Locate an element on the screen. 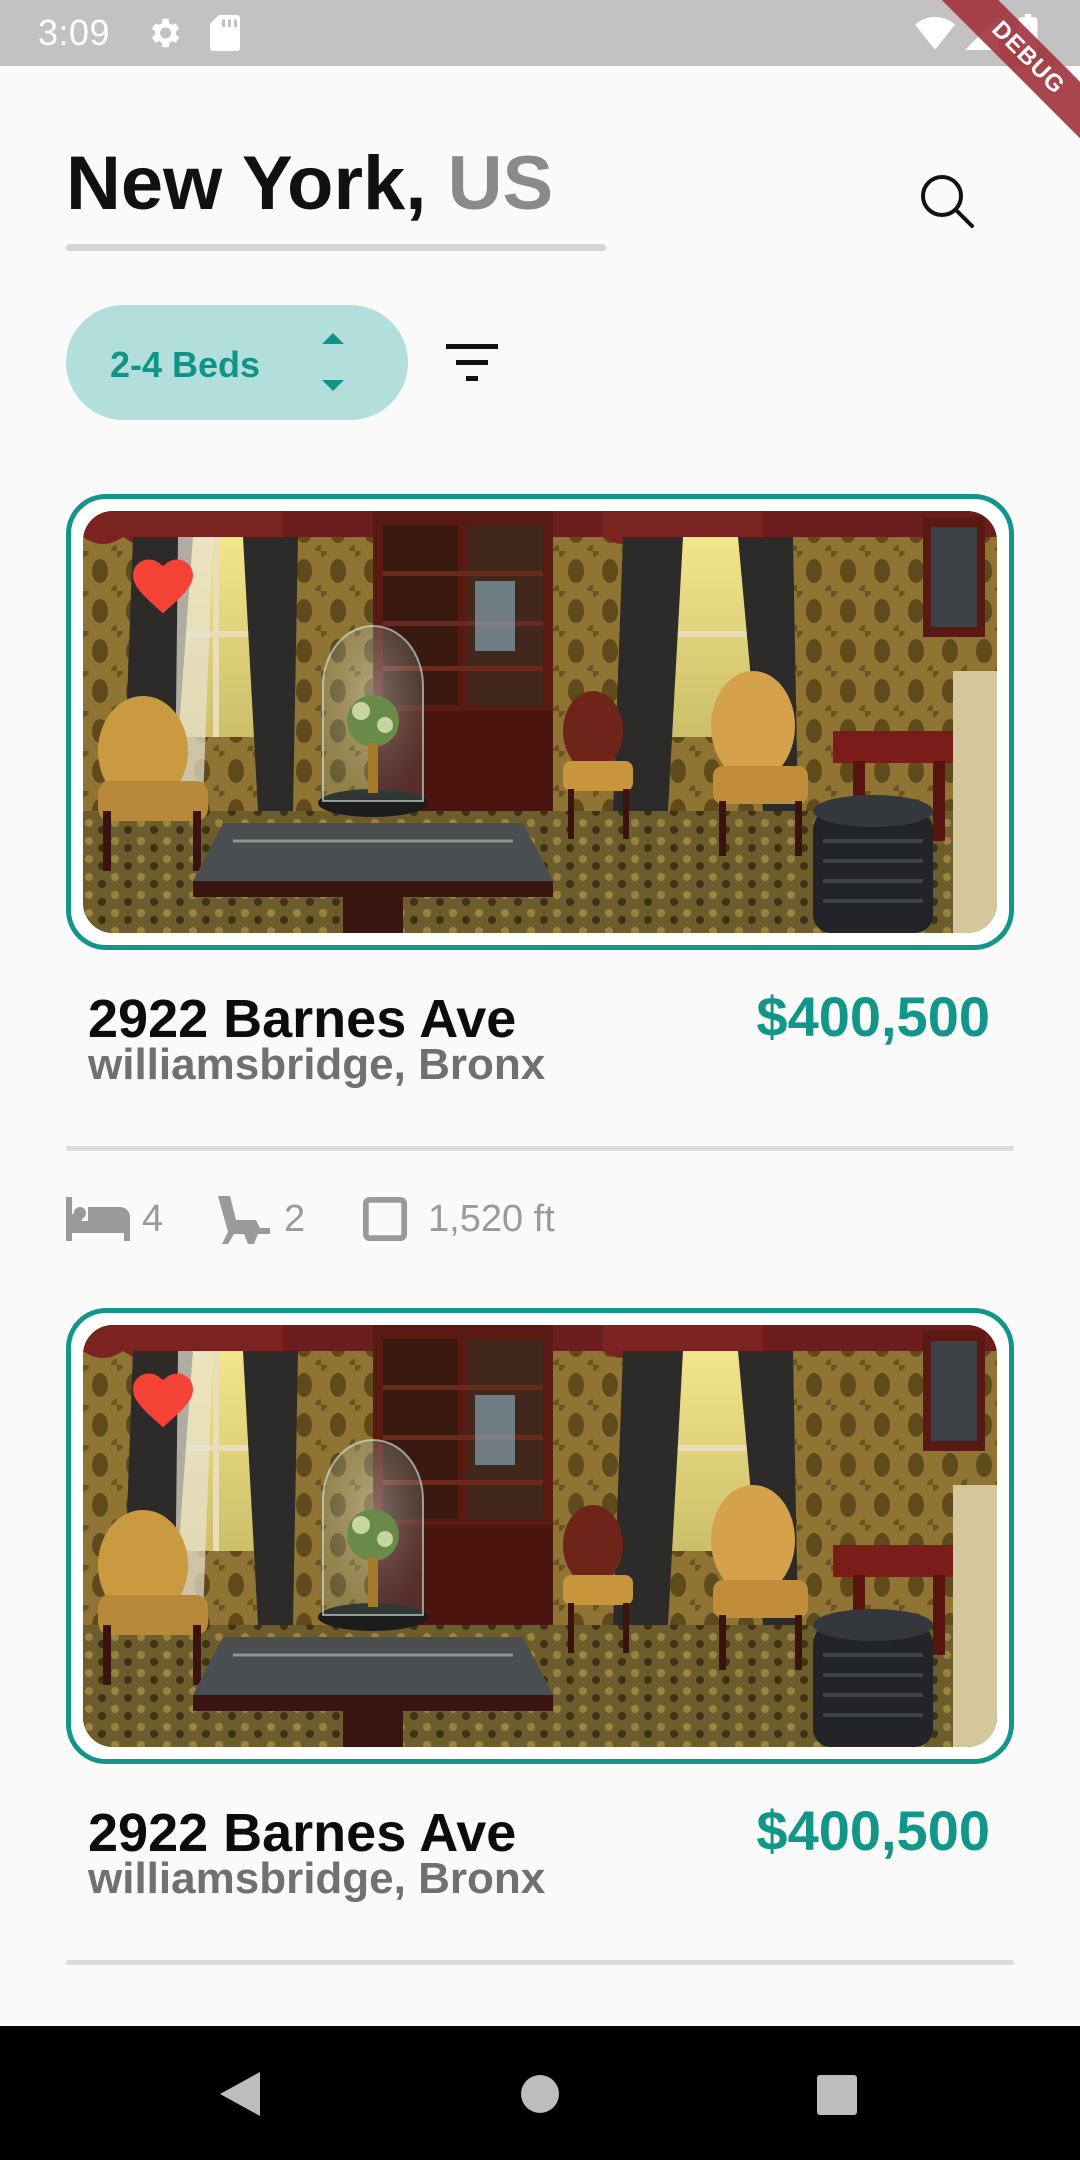 This screenshot has height=2160, width=1080. home-icon is located at coordinates (540, 2094).